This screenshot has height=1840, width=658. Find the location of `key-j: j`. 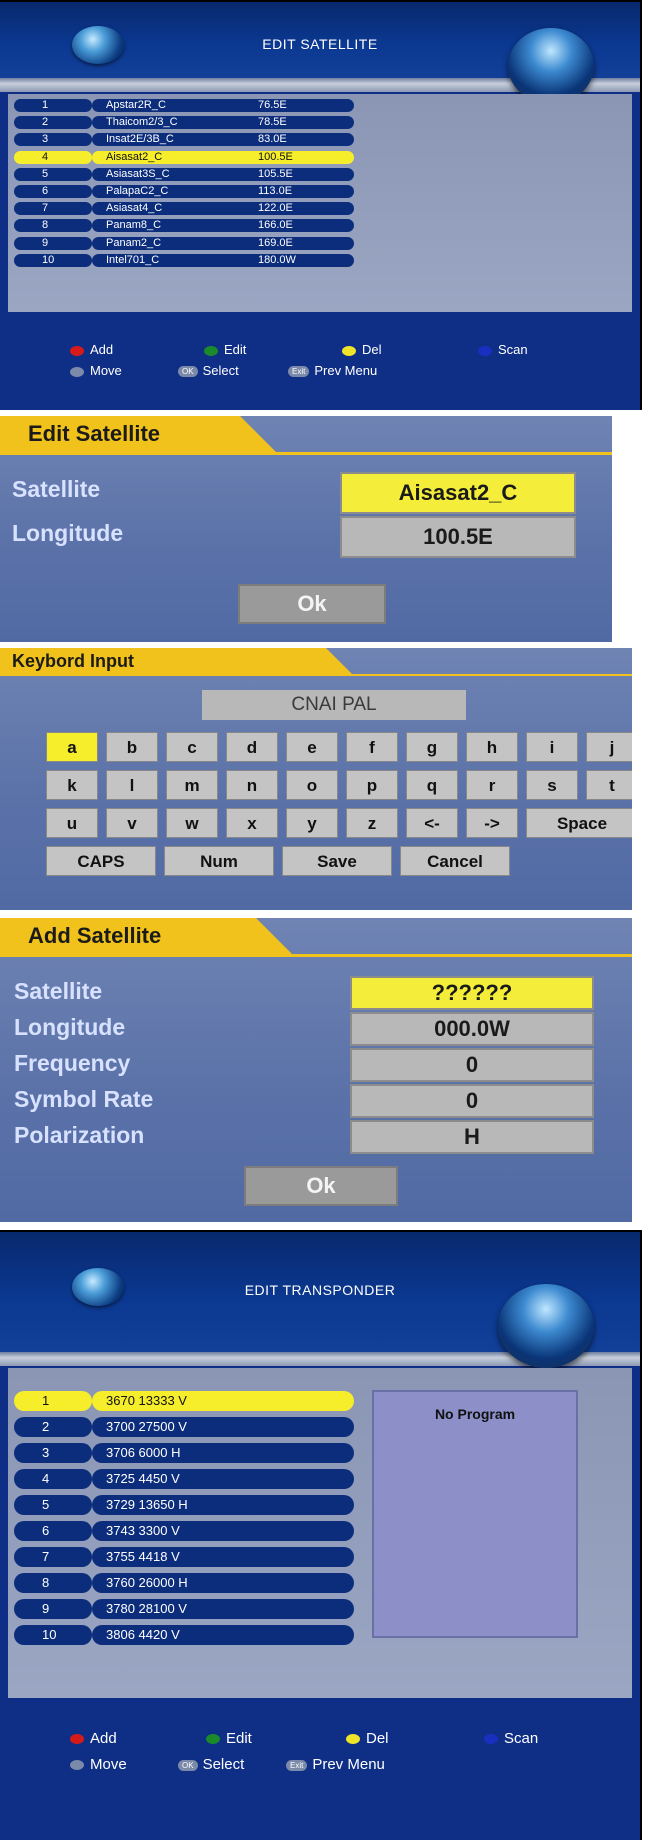

key-j: j is located at coordinates (609, 747).